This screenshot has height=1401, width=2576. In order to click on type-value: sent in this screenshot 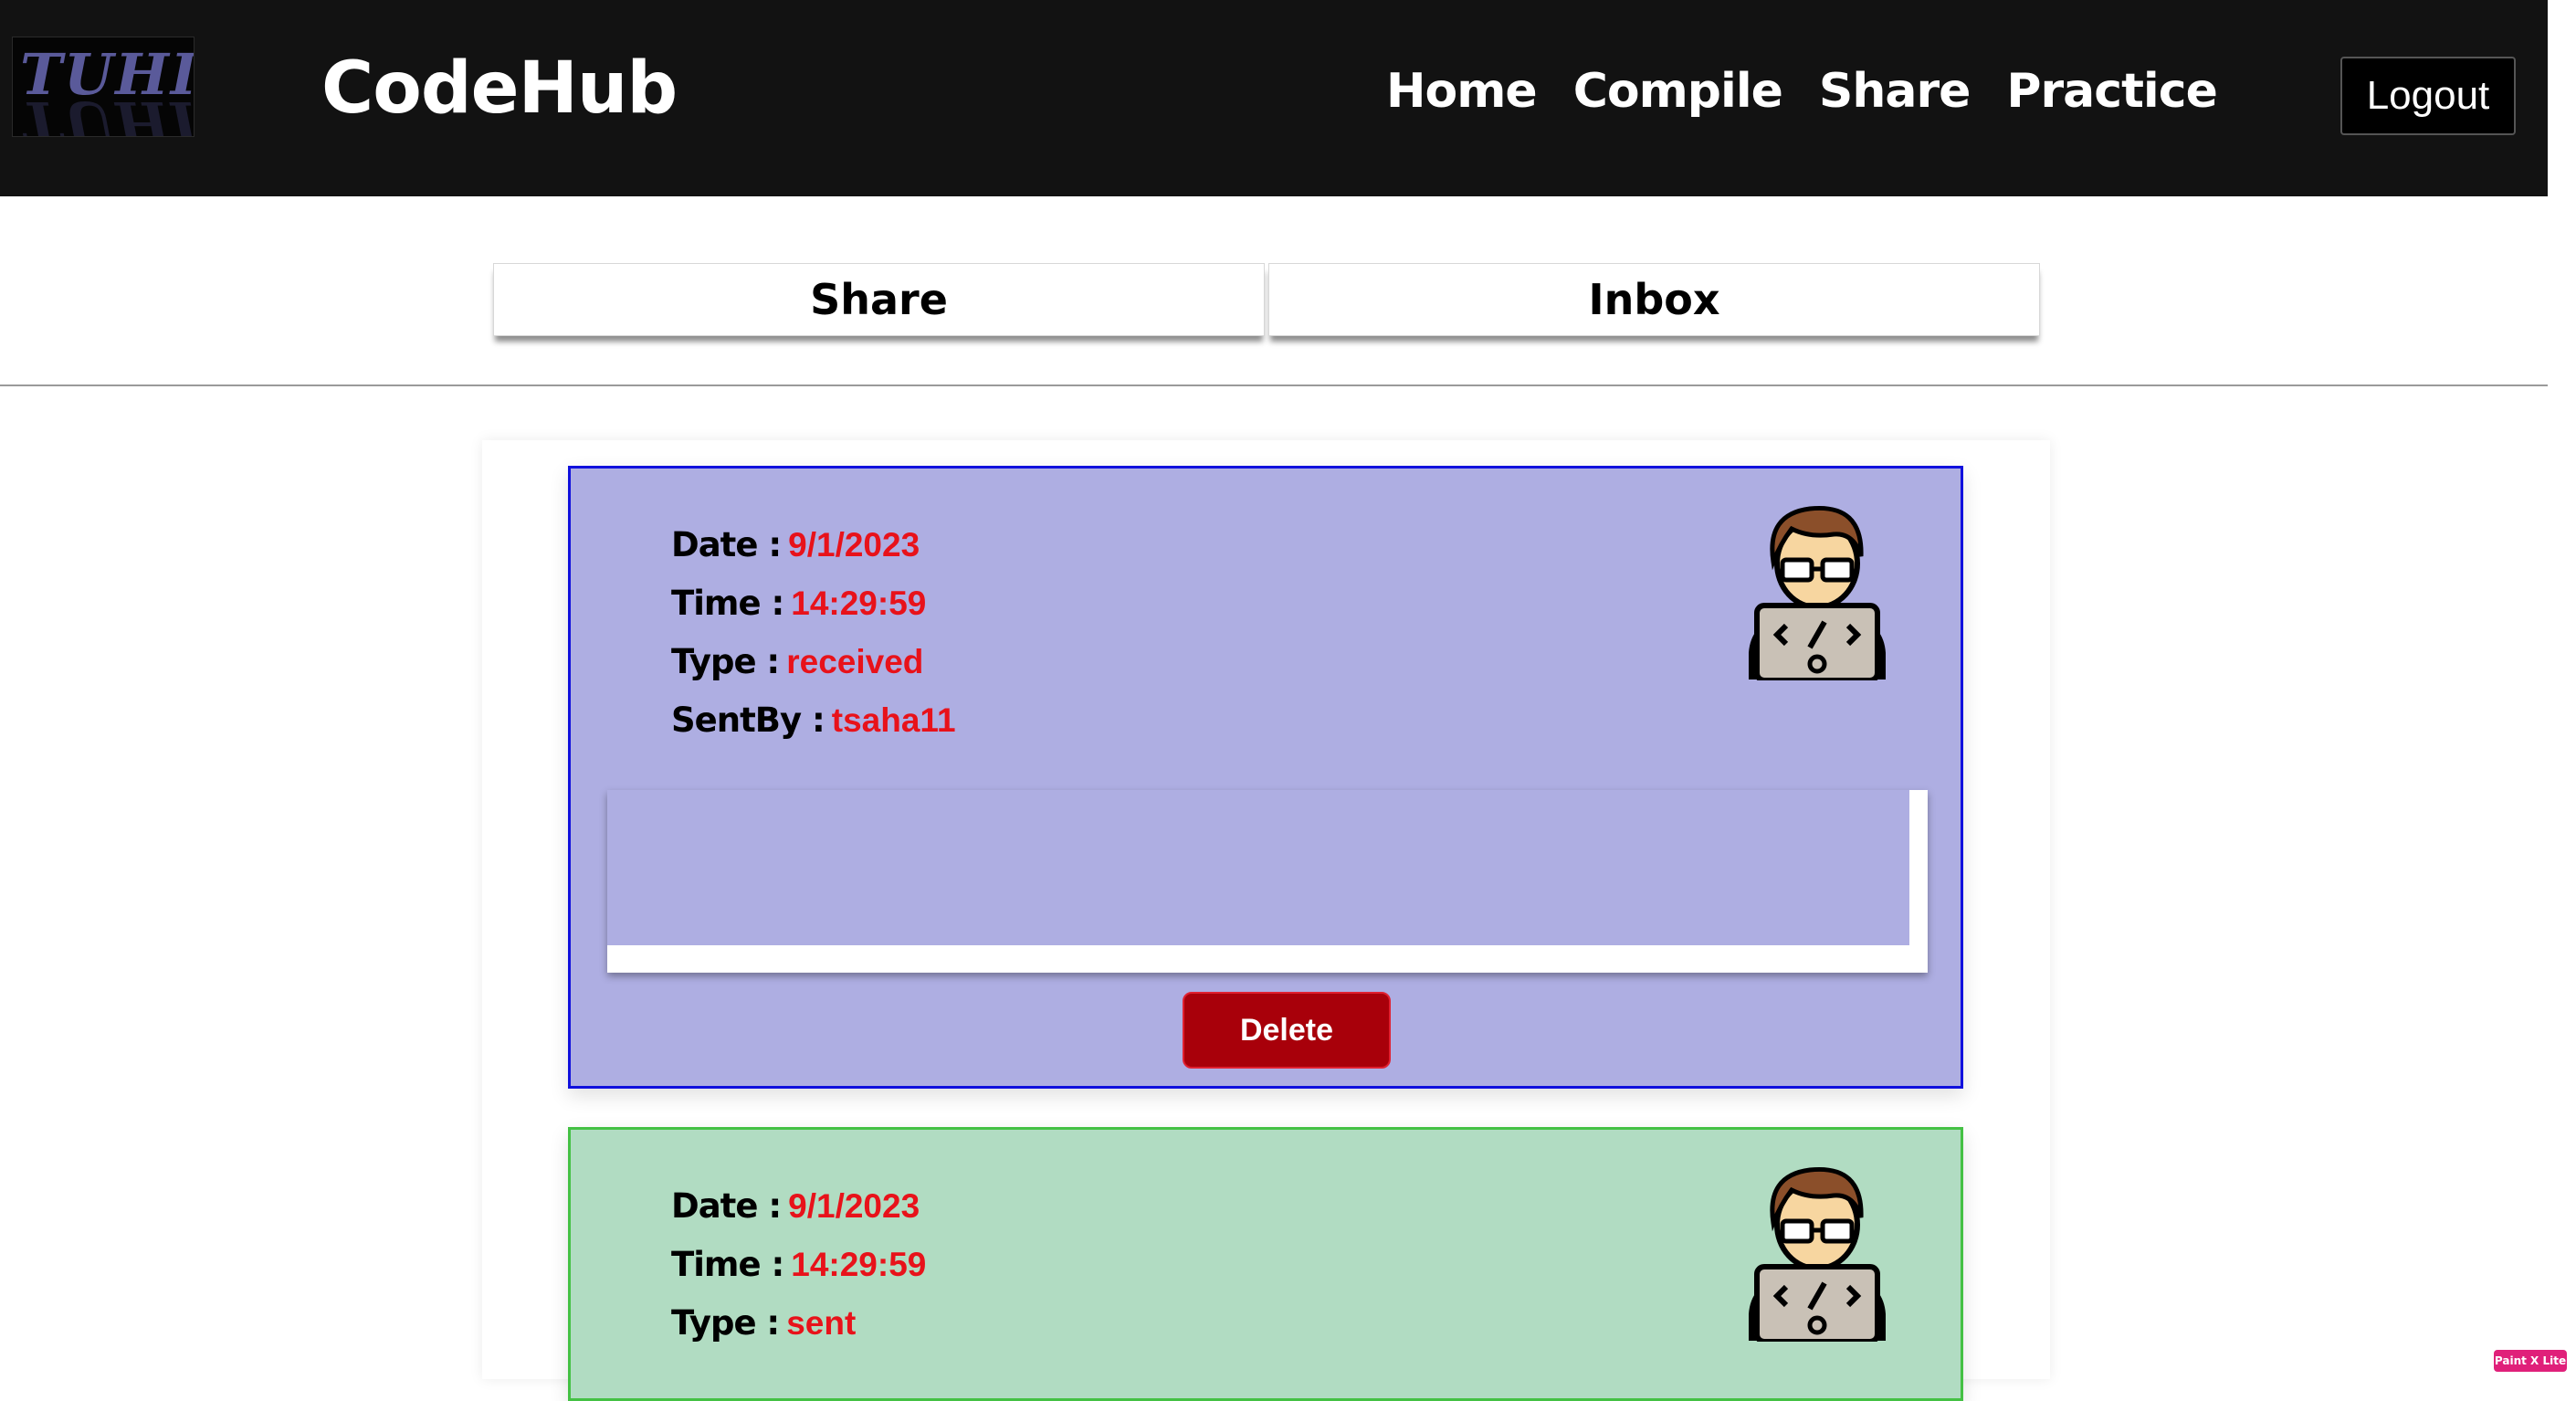, I will do `click(821, 1323)`.